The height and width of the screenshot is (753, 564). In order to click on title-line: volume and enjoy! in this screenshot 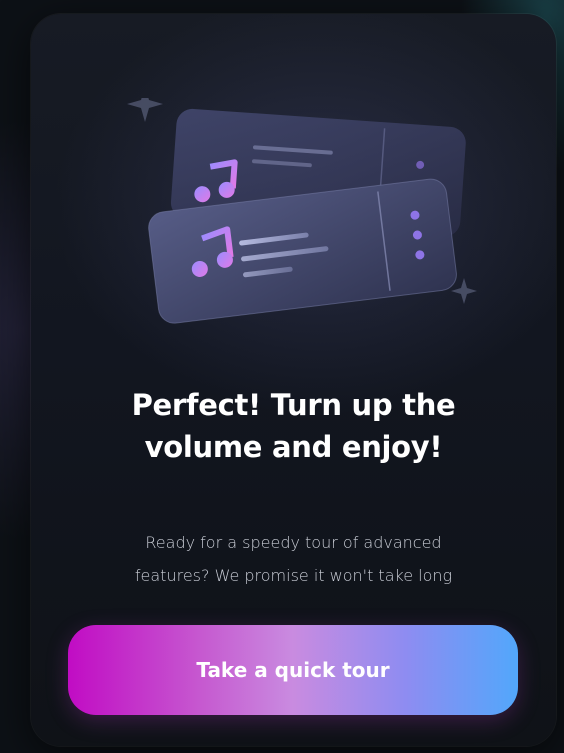, I will do `click(293, 447)`.